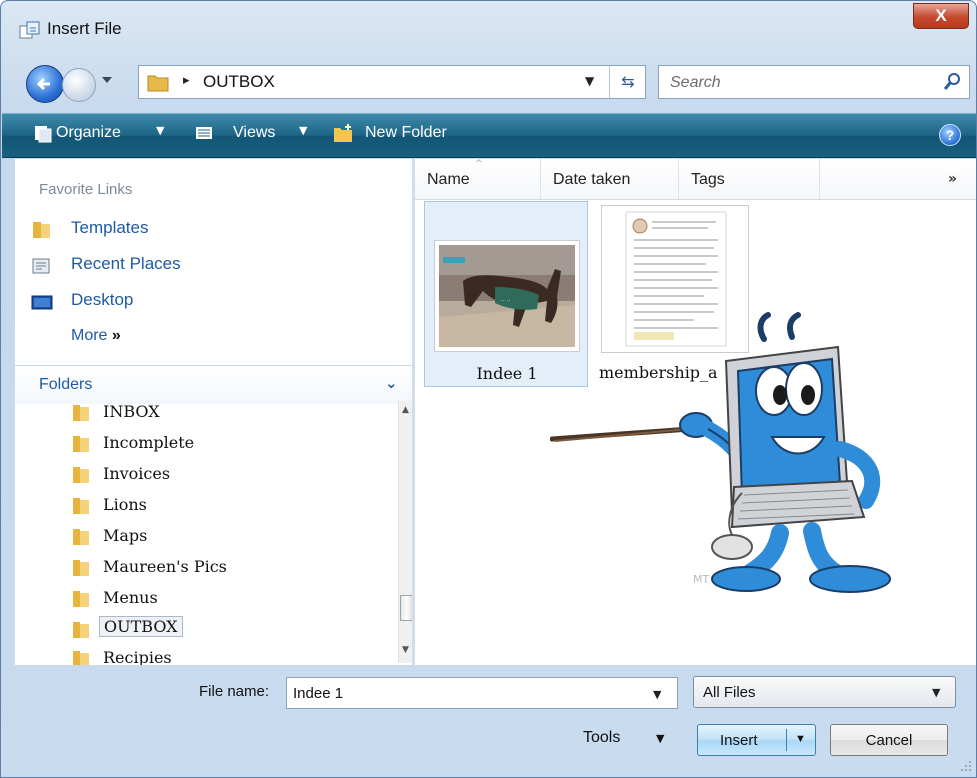 This screenshot has width=977, height=778. I want to click on recent-places-icon, so click(41, 266).